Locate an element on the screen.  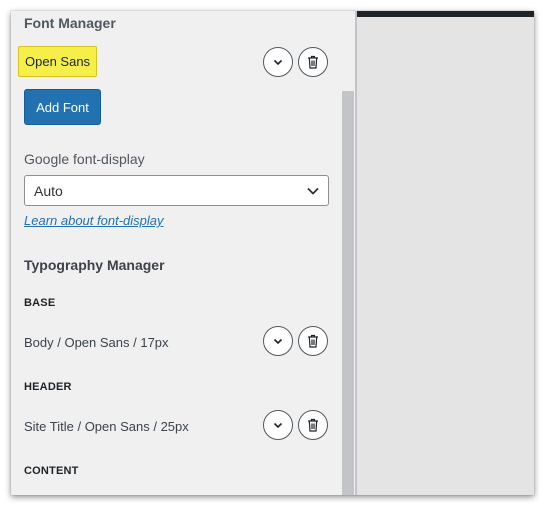
site-title-delete-button is located at coordinates (313, 425).